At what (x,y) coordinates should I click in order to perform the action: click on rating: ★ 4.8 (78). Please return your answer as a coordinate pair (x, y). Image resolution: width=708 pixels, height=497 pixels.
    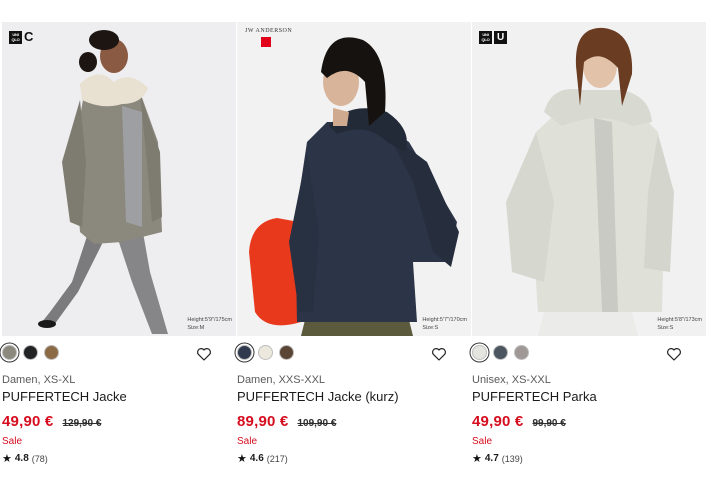
    Looking at the image, I should click on (25, 458).